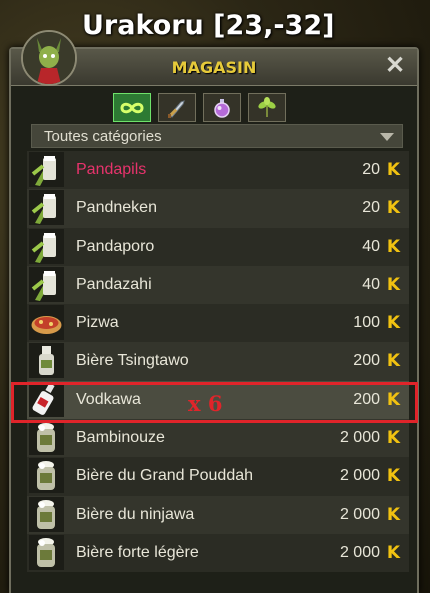  I want to click on vodka-bottle-icon, so click(46, 399).